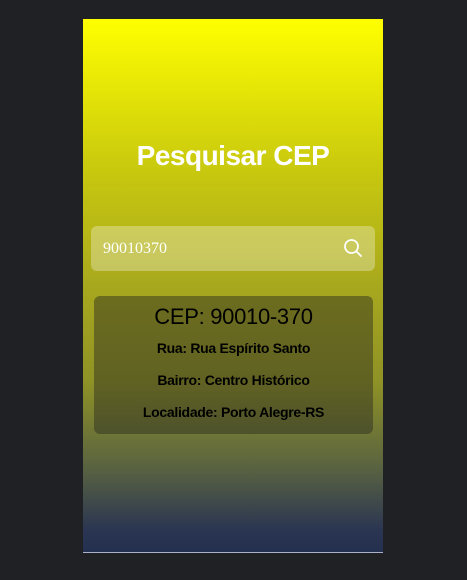 The width and height of the screenshot is (467, 580). I want to click on result-bairro: Bairro: Centro Histórico, so click(233, 380).